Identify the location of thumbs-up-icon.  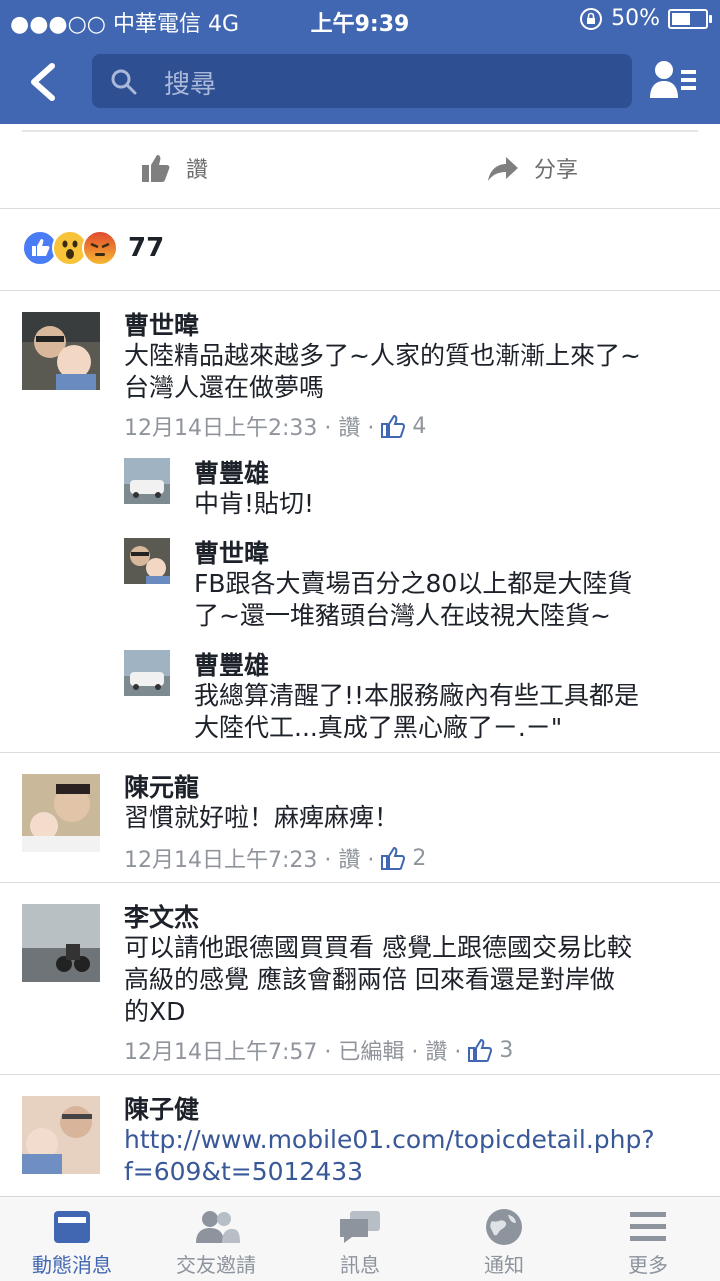
(156, 168).